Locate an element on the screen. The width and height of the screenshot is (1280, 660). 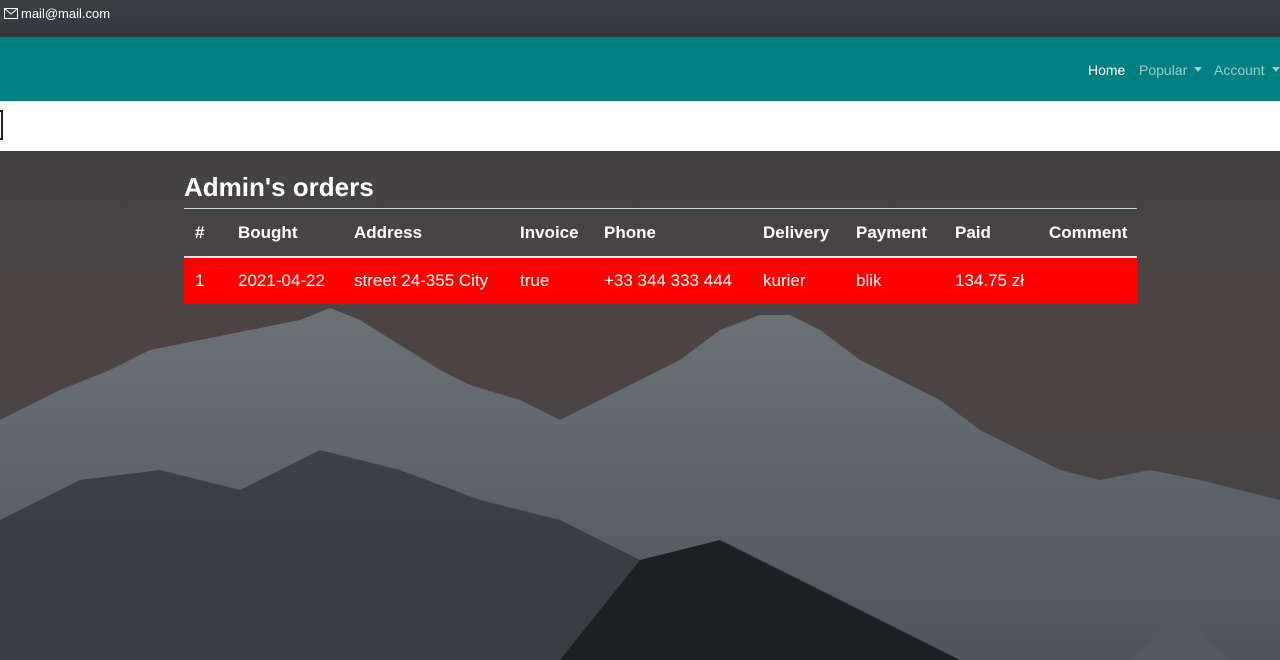
cell-payment: blik is located at coordinates (894, 280).